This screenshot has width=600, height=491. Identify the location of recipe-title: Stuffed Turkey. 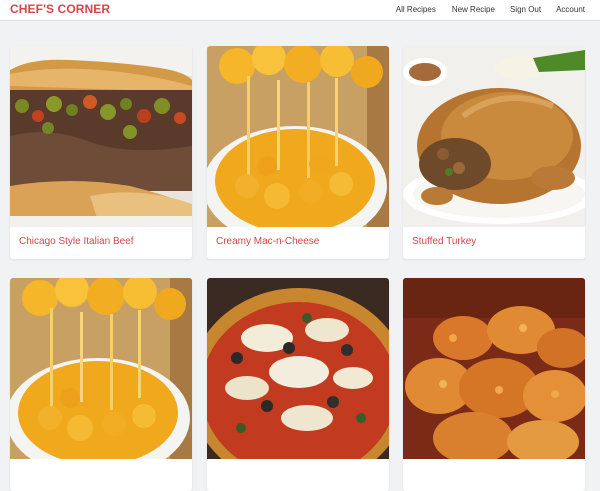
(494, 243).